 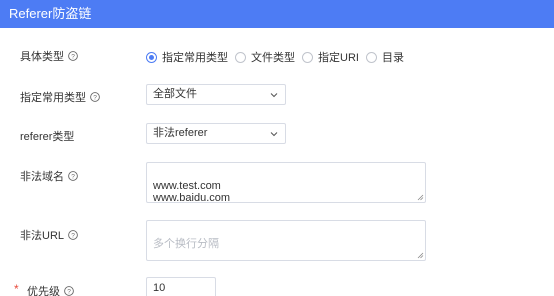 What do you see at coordinates (286, 183) in the screenshot?
I see `illegal-domain-textarea: www.test.com www.baidu.com` at bounding box center [286, 183].